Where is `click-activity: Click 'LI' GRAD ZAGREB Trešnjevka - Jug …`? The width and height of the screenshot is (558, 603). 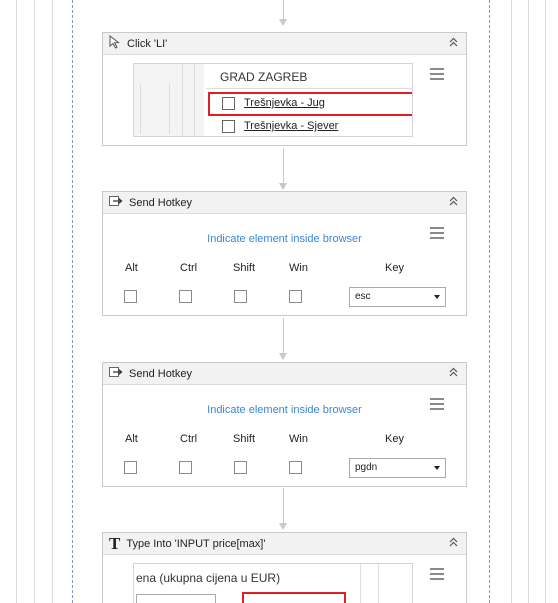
click-activity: Click 'LI' GRAD ZAGREB Trešnjevka - Jug … is located at coordinates (284, 89).